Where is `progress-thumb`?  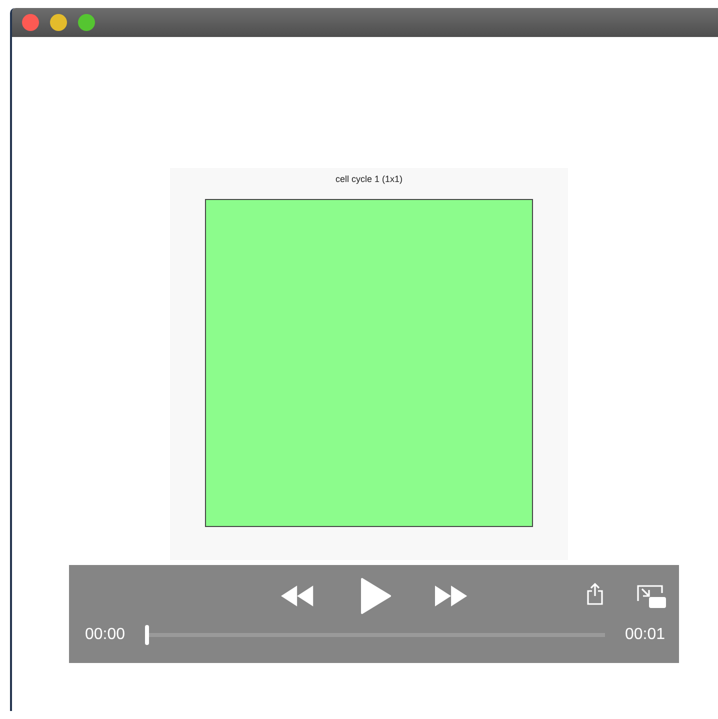 progress-thumb is located at coordinates (147, 635).